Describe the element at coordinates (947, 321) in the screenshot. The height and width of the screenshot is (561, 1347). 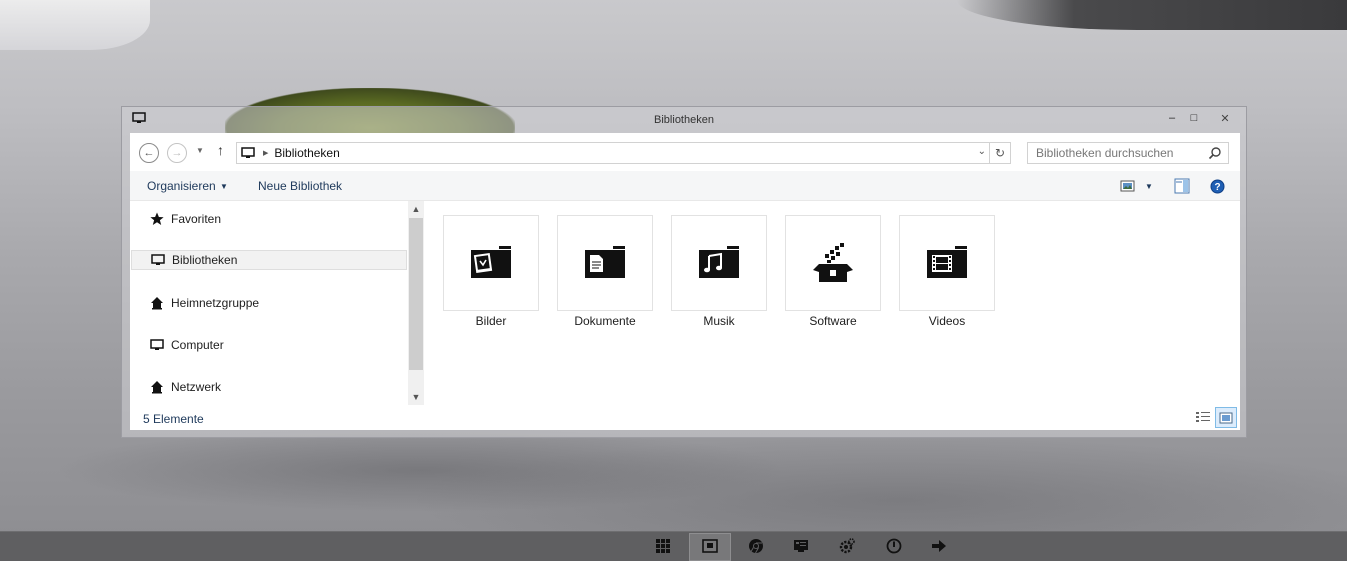
I see `library-label: Videos` at that location.